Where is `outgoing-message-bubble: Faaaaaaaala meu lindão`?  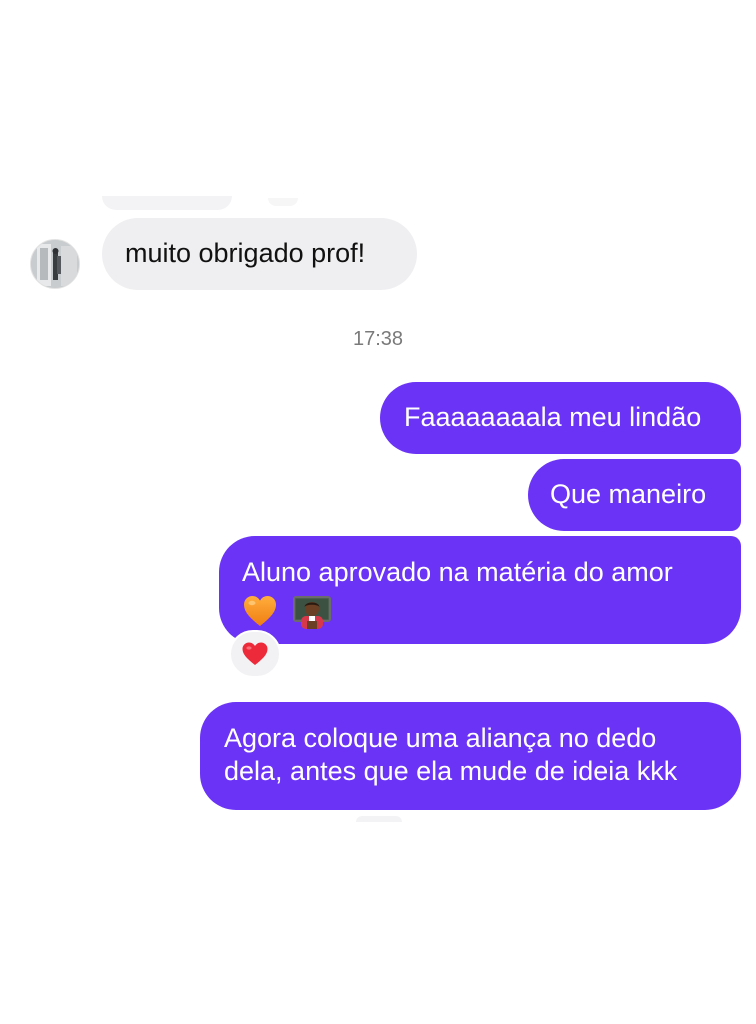
outgoing-message-bubble: Faaaaaaaala meu lindão is located at coordinates (560, 418).